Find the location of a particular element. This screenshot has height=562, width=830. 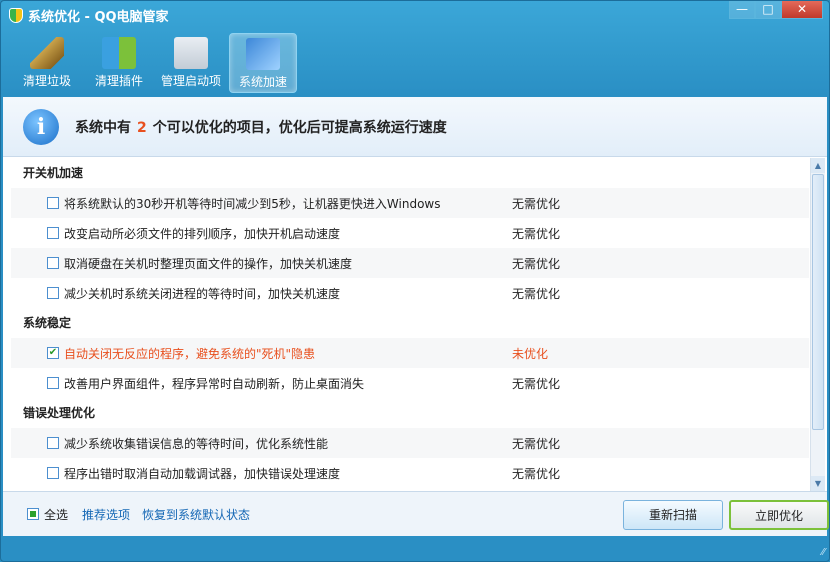

select-all-label: 全选 is located at coordinates (56, 514).